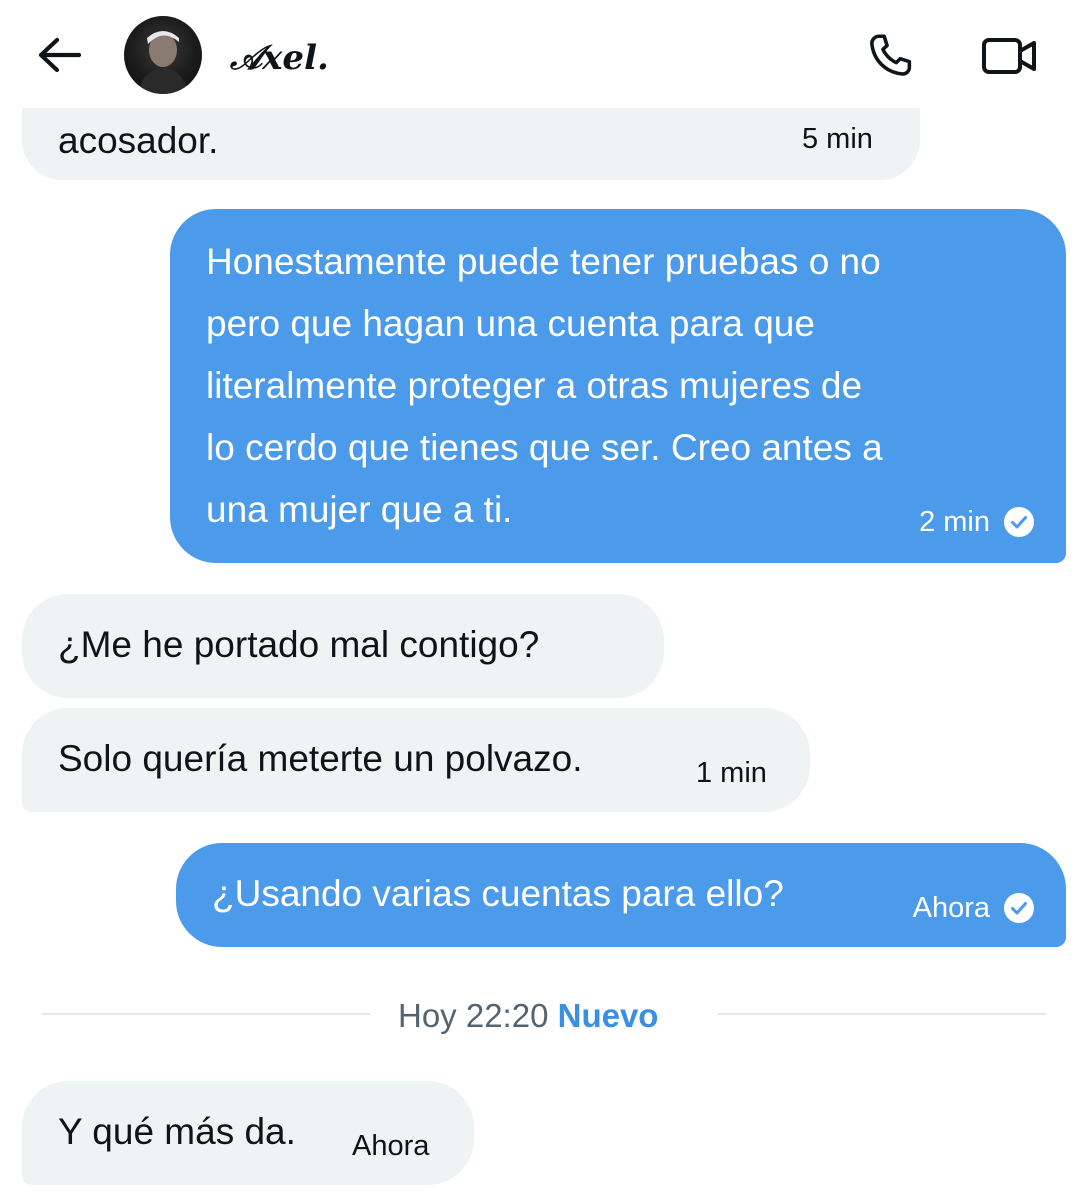 Image resolution: width=1088 pixels, height=1200 pixels. What do you see at coordinates (359, 509) in the screenshot?
I see `message-line: una mujer que a ti.` at bounding box center [359, 509].